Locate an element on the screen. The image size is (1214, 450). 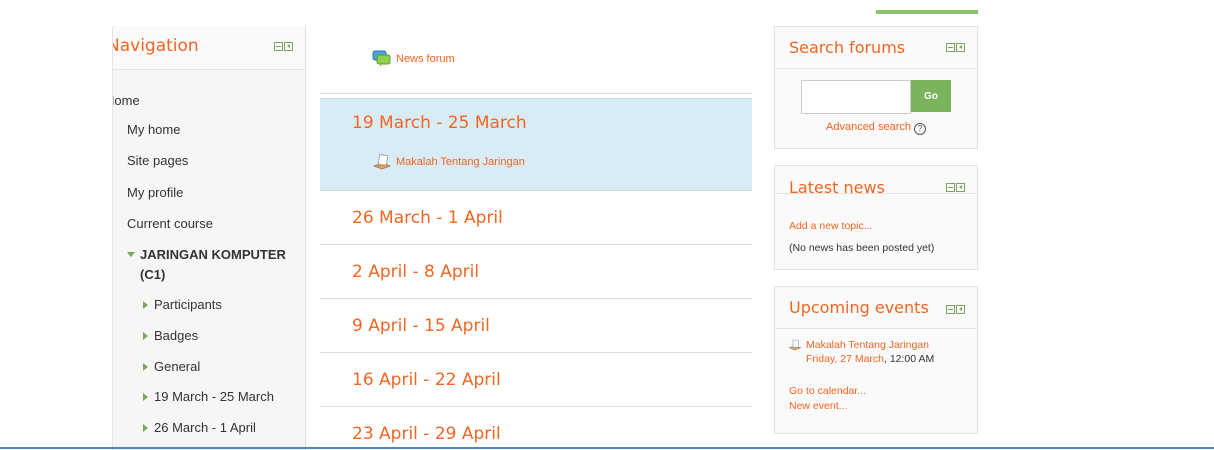
nav-item-participants: Participants is located at coordinates (182, 304).